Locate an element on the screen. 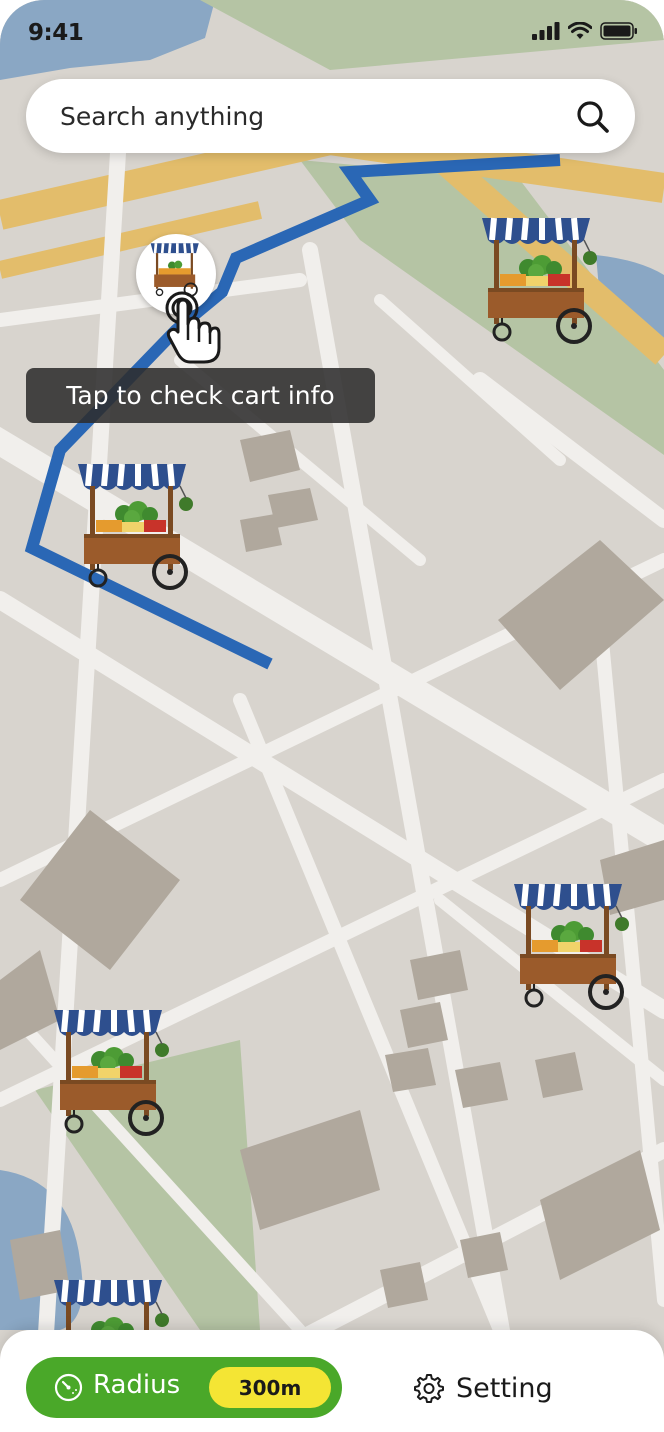  search-bar: Search anything is located at coordinates (330, 116).